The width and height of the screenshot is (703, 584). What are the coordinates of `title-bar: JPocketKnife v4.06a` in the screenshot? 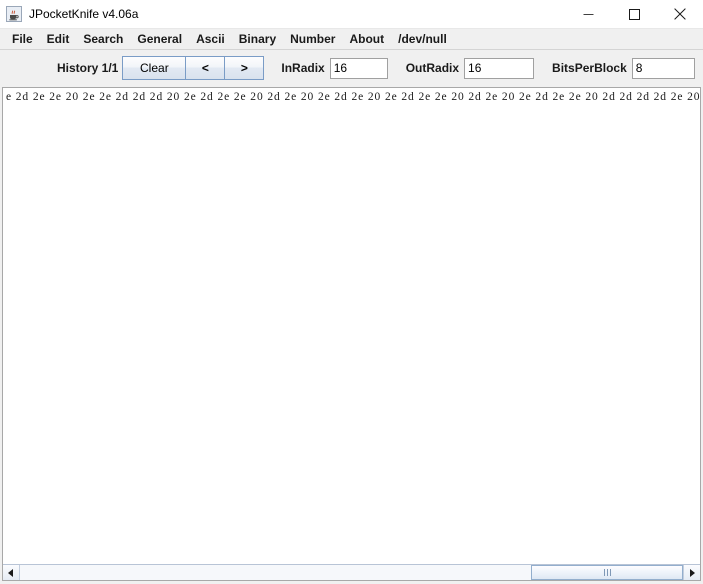 It's located at (351, 14).